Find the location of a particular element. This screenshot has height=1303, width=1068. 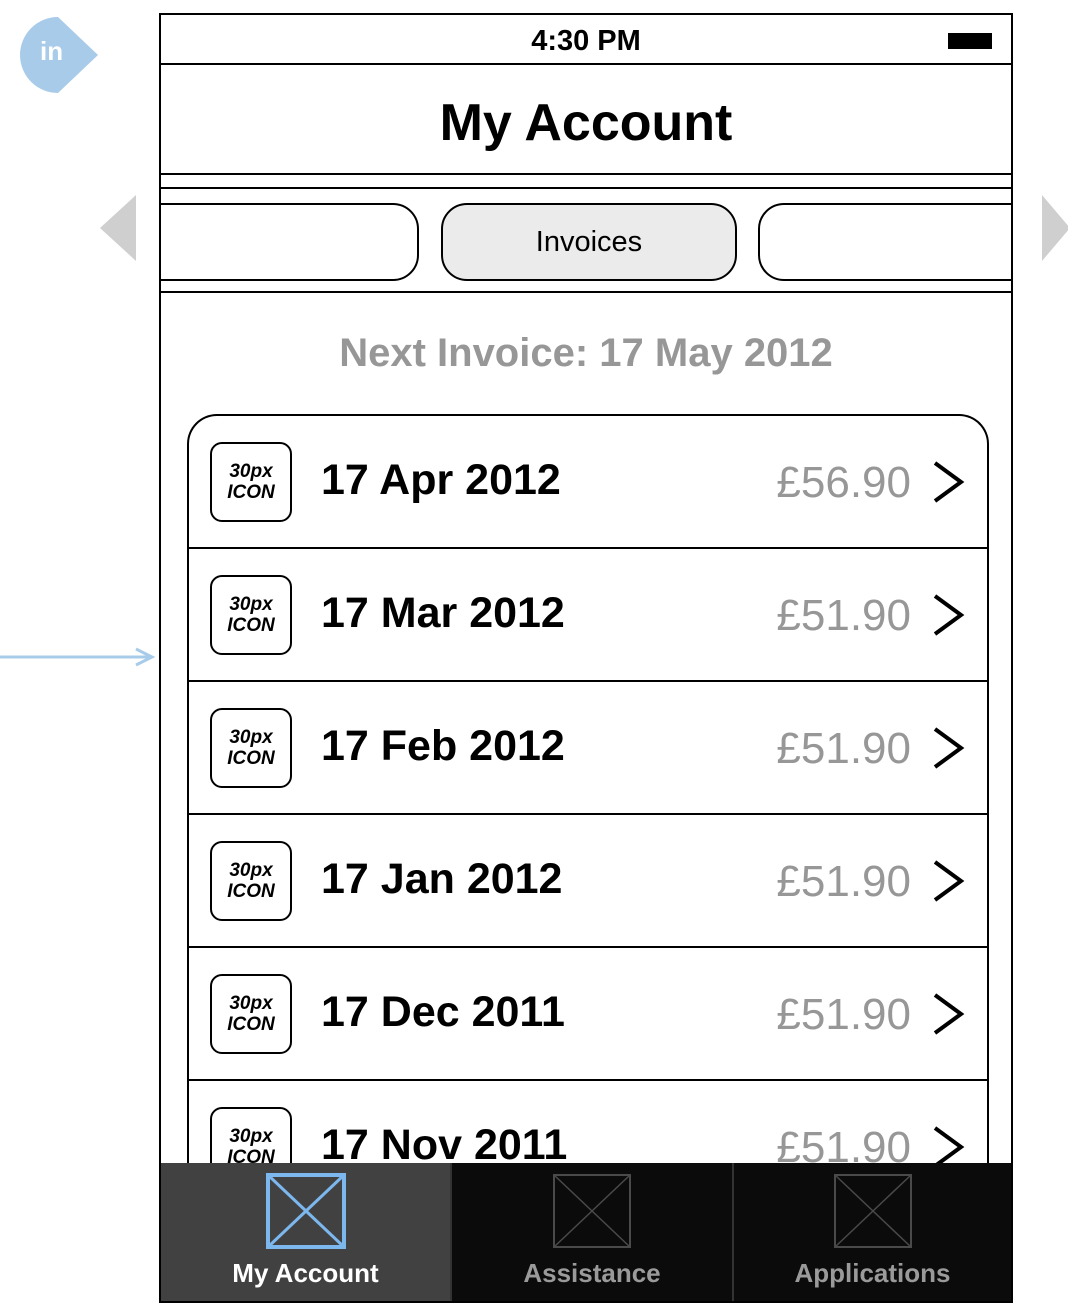

title-bar: My Account is located at coordinates (586, 120).